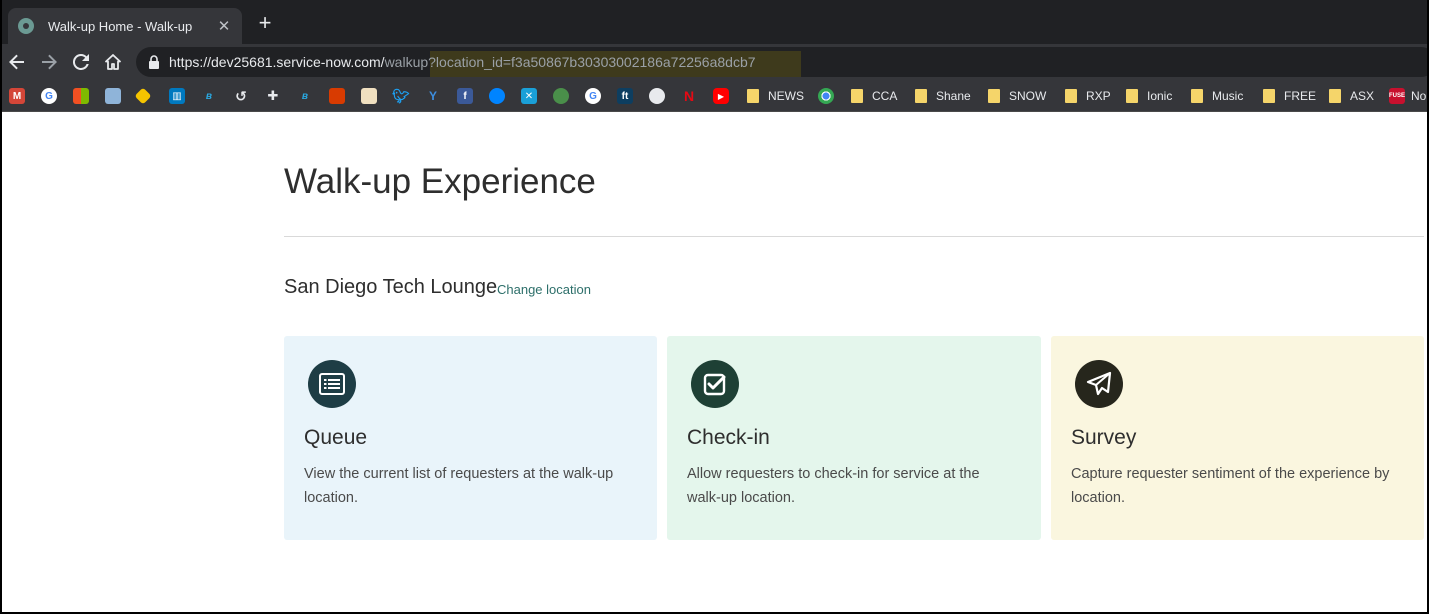 Image resolution: width=1429 pixels, height=614 pixels. I want to click on puzzle-icon: ✚, so click(273, 95).